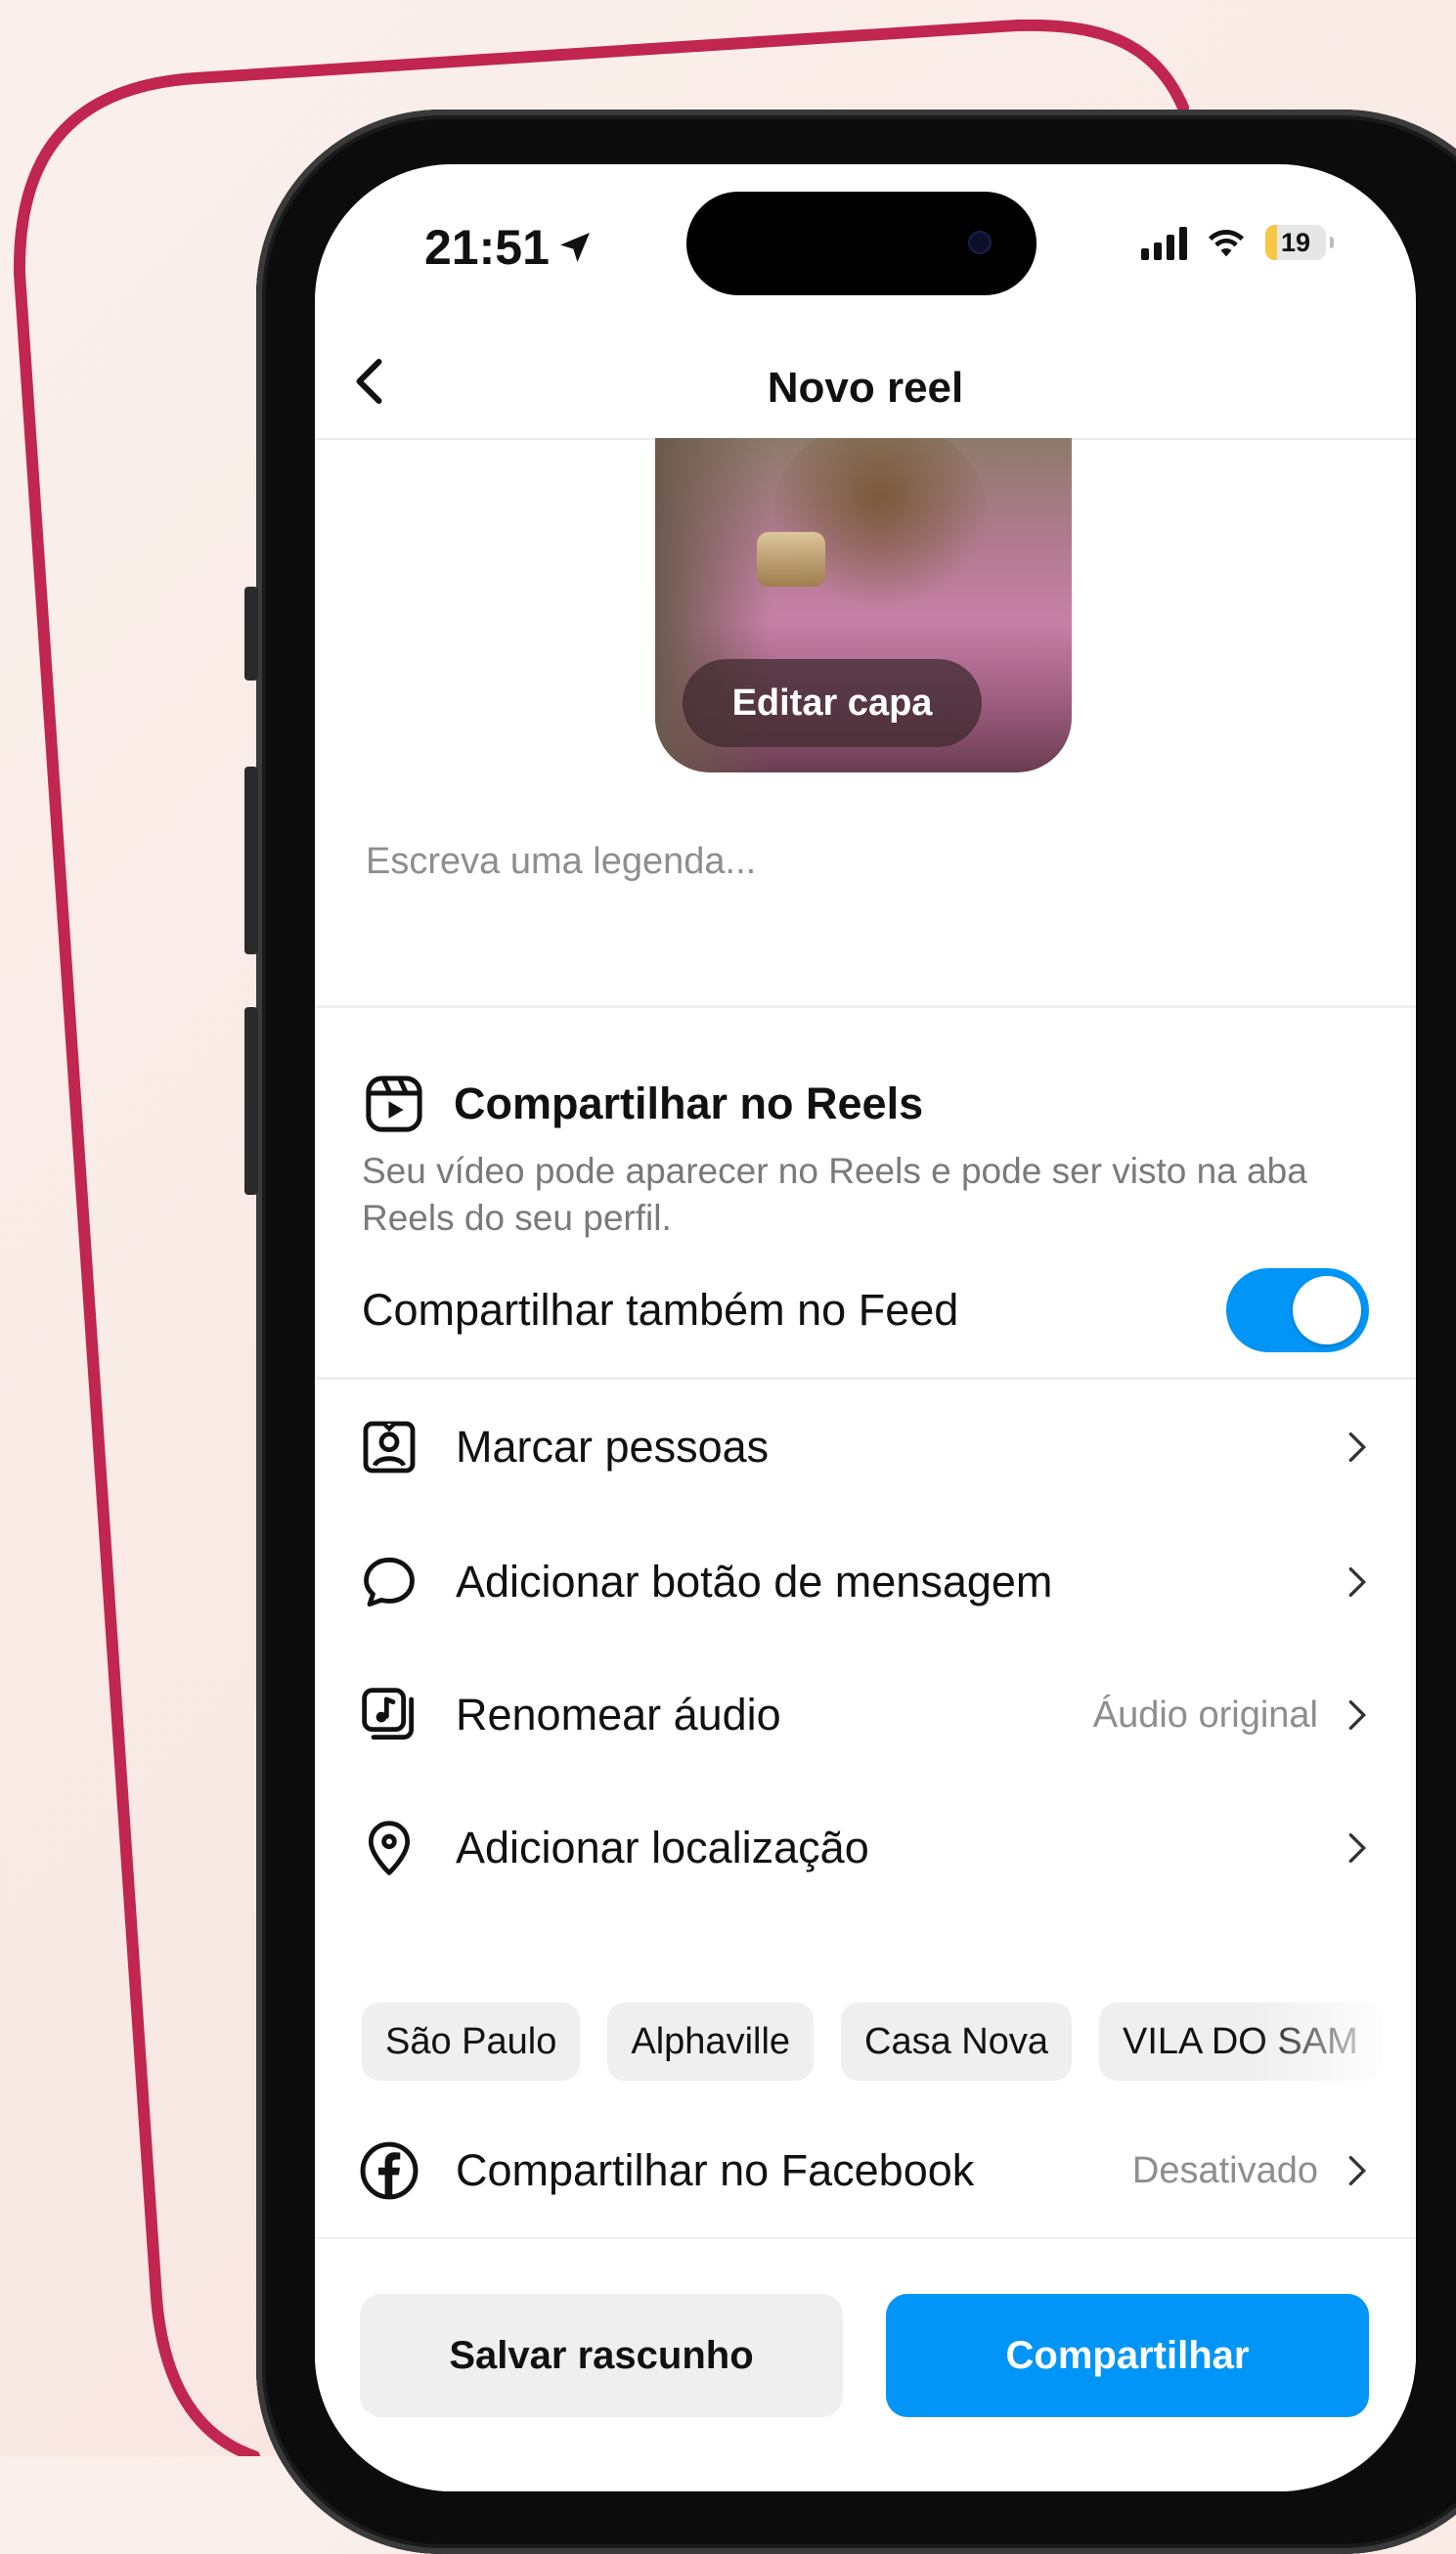 The height and width of the screenshot is (2554, 1456). I want to click on tag-people-icon, so click(389, 1447).